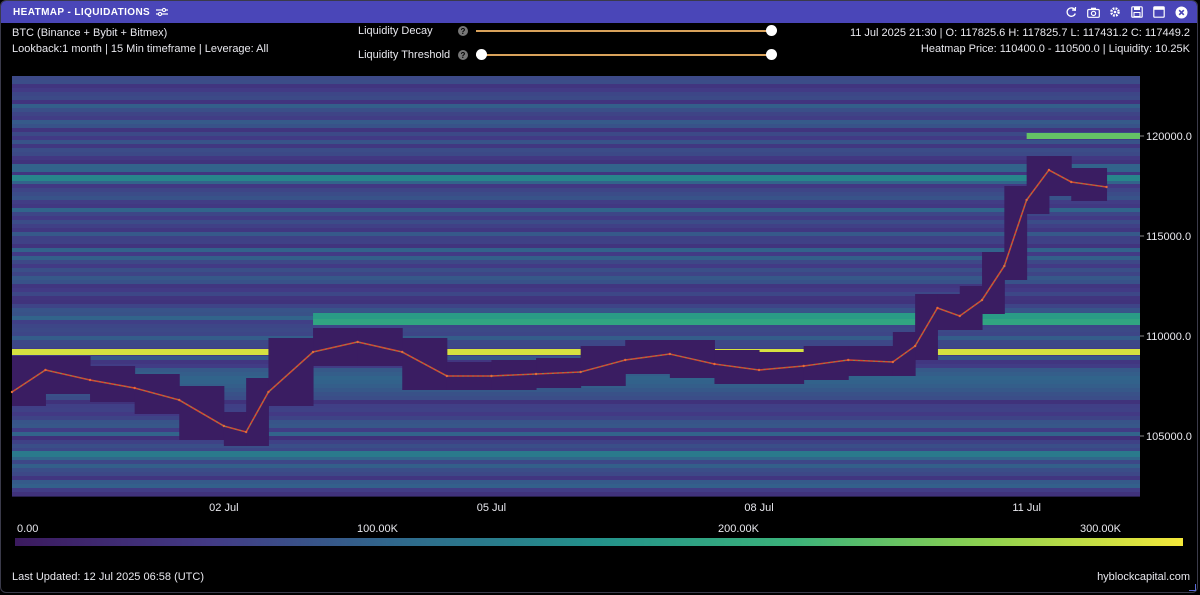 This screenshot has height=595, width=1200. I want to click on y-tick-label: 115000.0, so click(1168, 237).